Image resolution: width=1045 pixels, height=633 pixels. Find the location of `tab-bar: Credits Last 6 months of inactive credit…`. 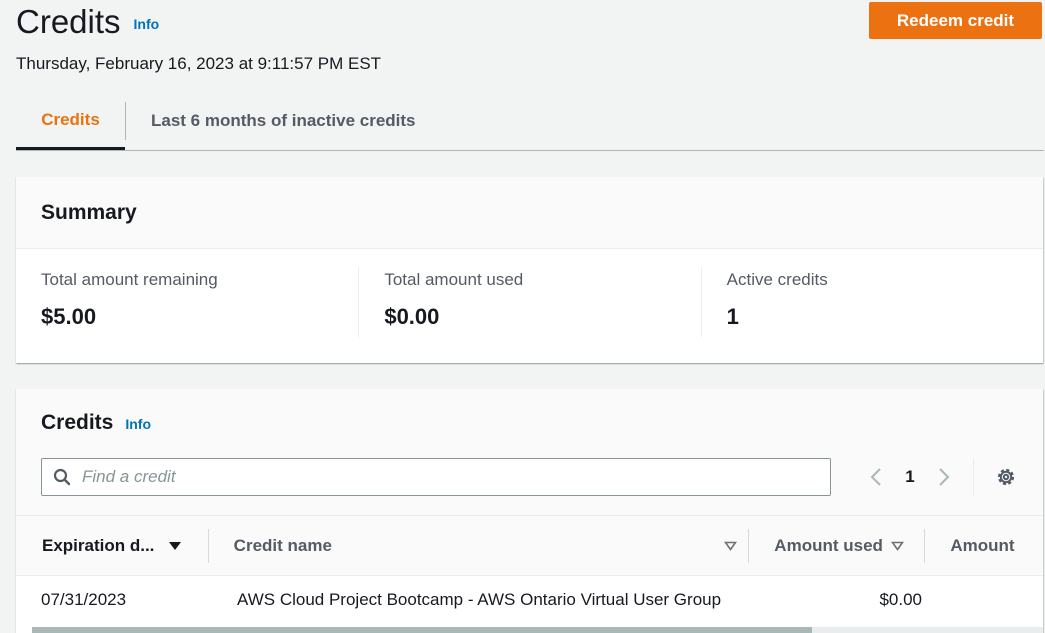

tab-bar: Credits Last 6 months of inactive credit… is located at coordinates (530, 121).